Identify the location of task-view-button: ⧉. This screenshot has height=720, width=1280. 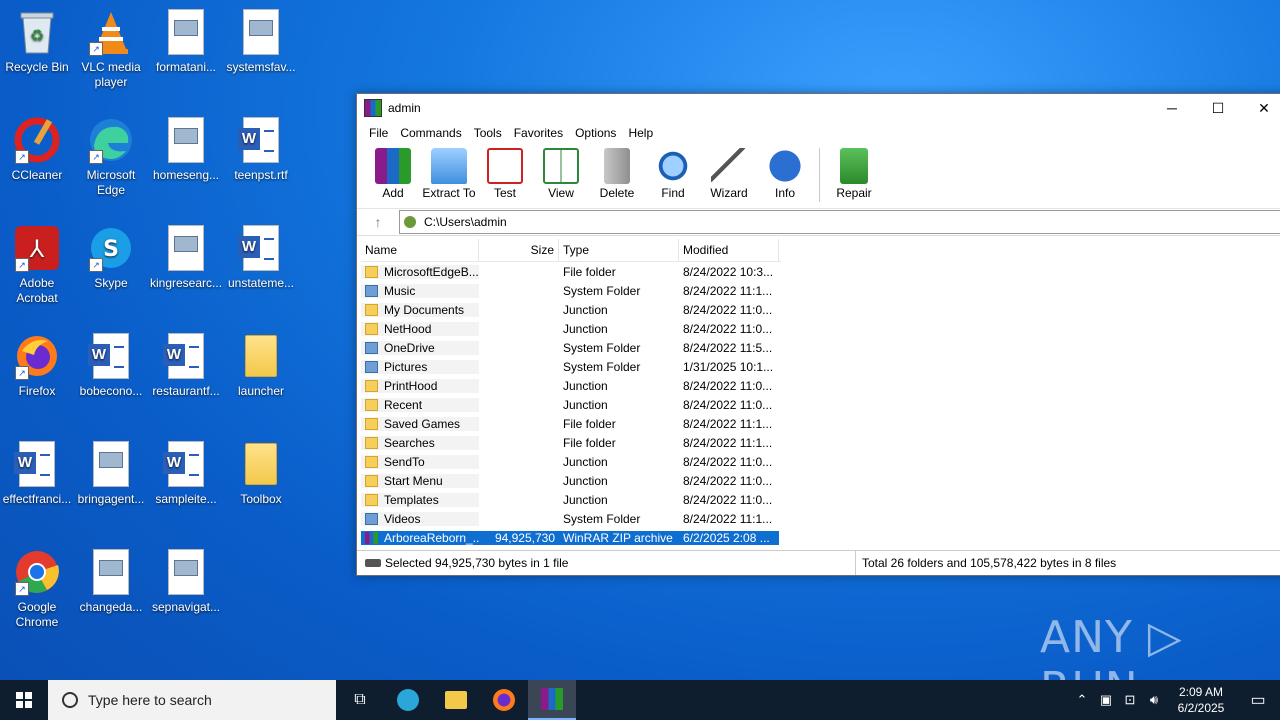
(360, 700).